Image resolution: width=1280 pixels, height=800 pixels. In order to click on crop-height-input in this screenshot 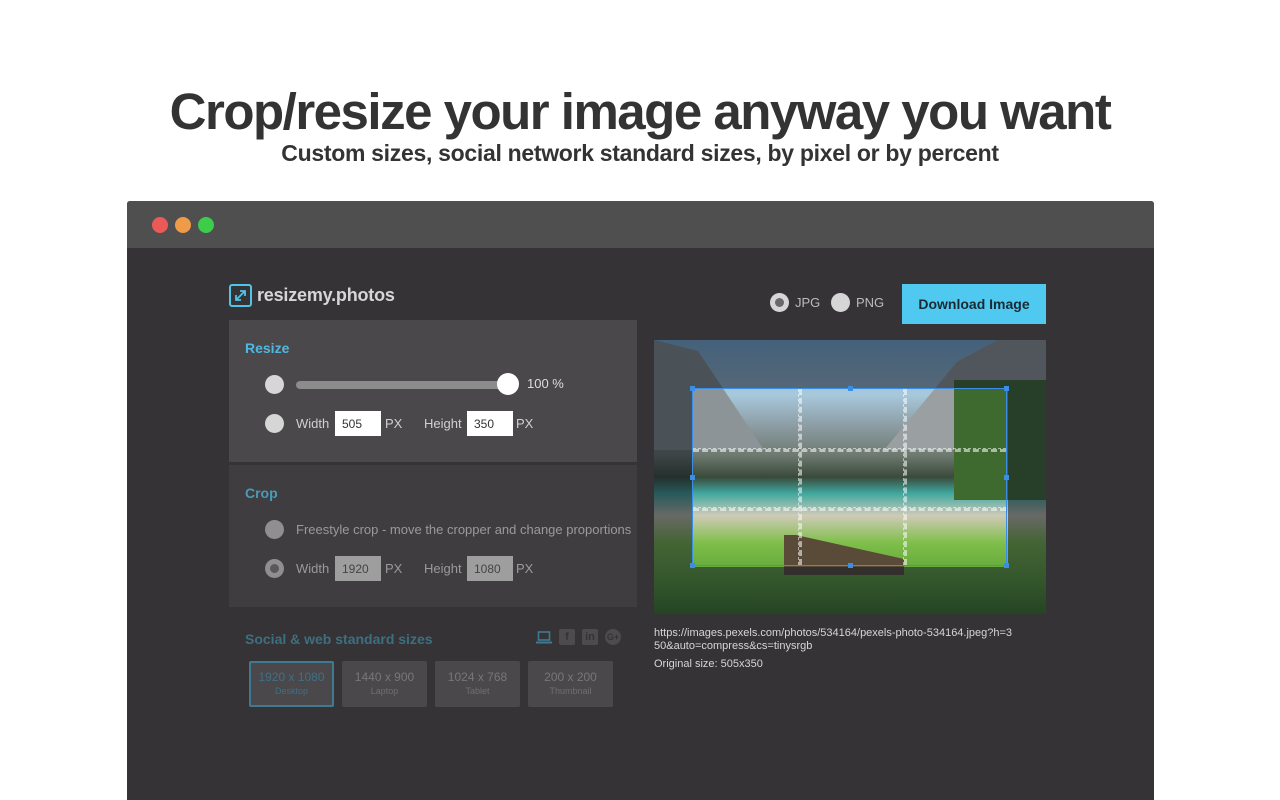, I will do `click(490, 568)`.